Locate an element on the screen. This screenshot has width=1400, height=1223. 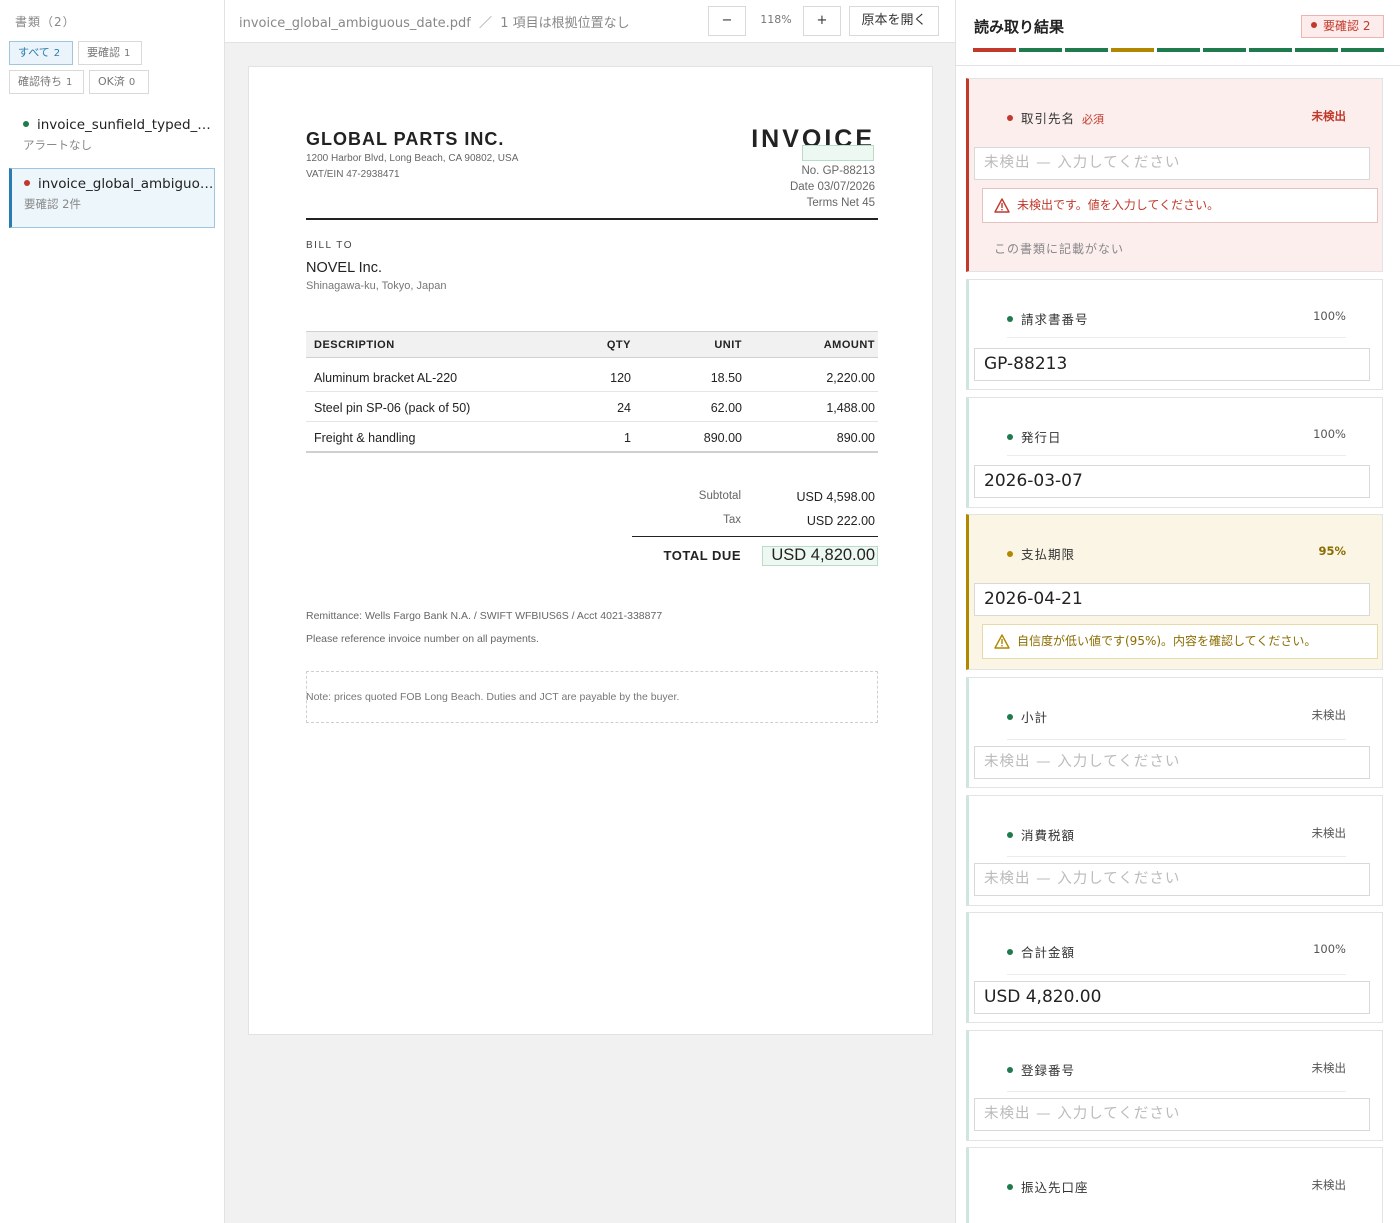
filter-label: すべて is located at coordinates (34, 52).